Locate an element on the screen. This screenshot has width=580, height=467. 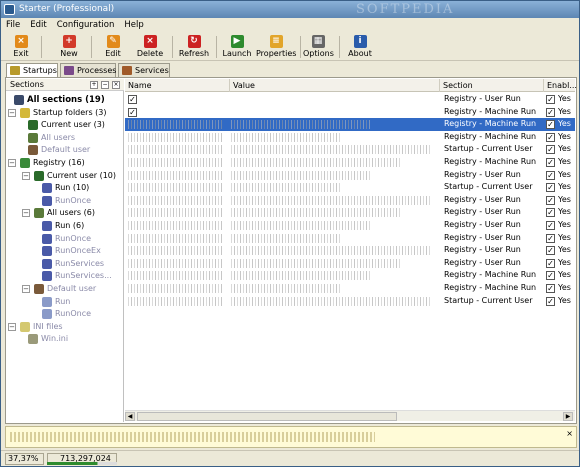
app-icon is located at coordinates (9, 9).